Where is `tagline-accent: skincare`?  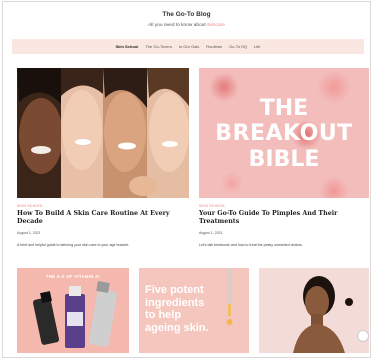 tagline-accent: skincare is located at coordinates (216, 25).